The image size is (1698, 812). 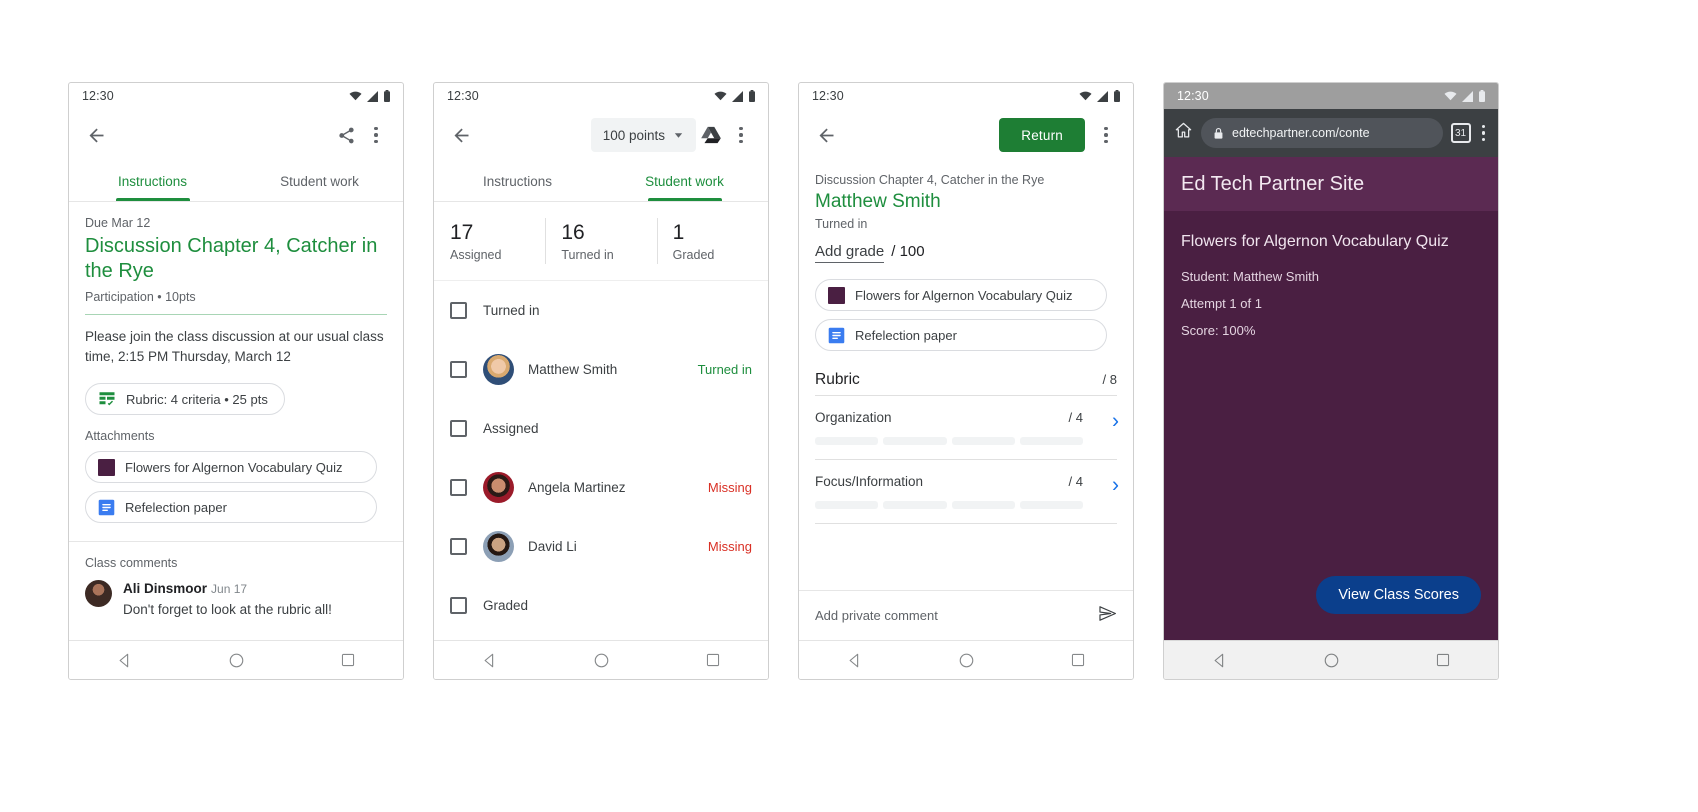 I want to click on send-button, so click(x=1107, y=616).